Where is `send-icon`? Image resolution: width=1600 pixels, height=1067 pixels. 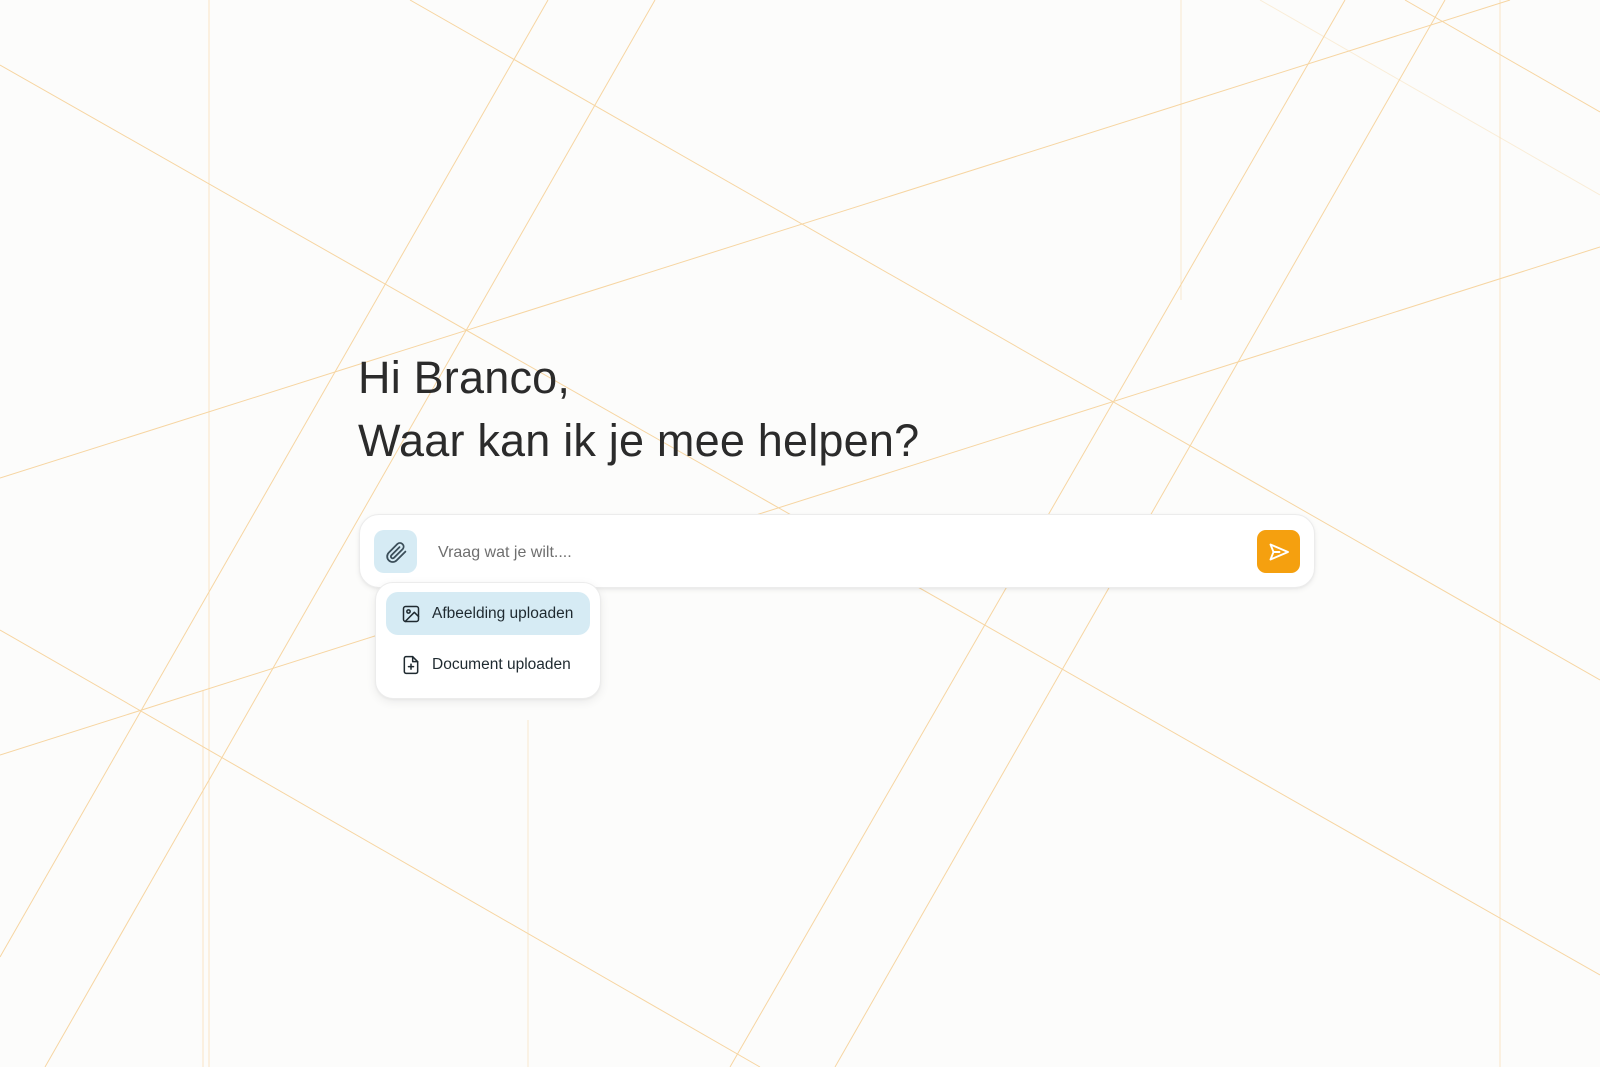
send-icon is located at coordinates (1279, 551).